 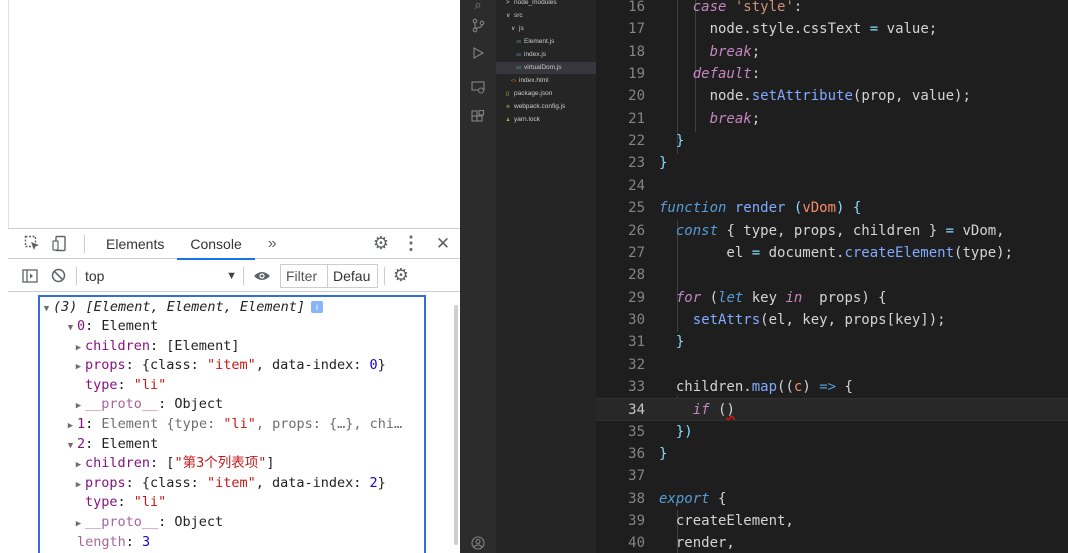 I want to click on file-item: JS virtualDom.js, so click(x=546, y=68).